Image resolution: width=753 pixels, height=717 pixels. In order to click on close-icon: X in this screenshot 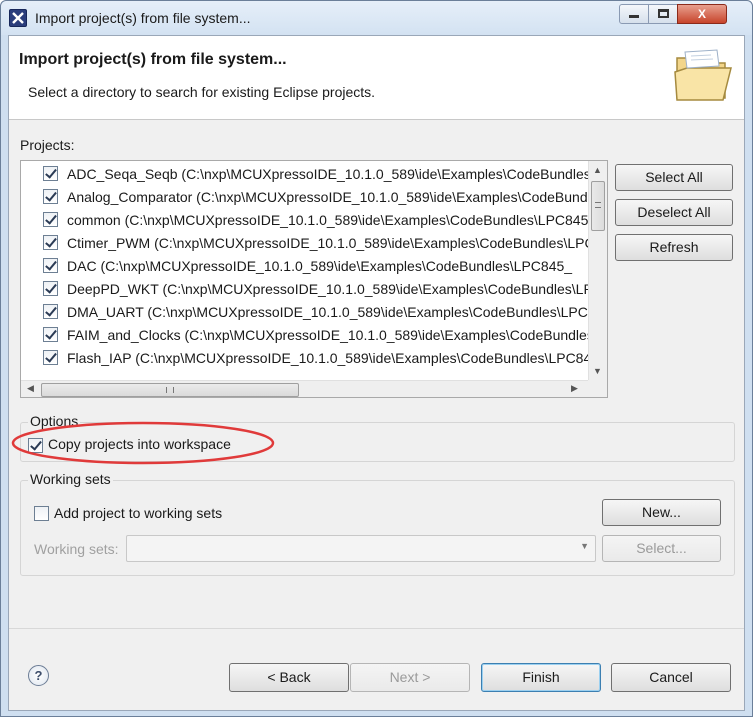, I will do `click(701, 14)`.